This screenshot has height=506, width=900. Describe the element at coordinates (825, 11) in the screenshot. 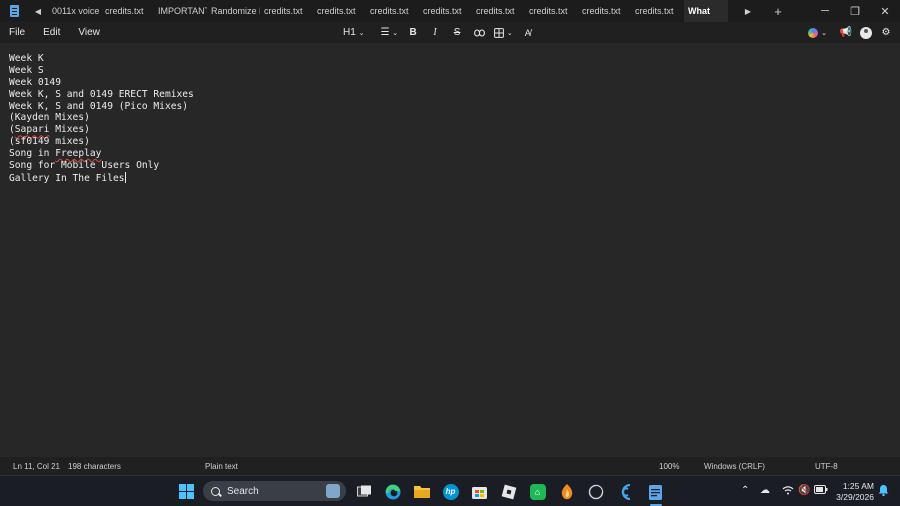

I see `minimize-icon: ─` at that location.